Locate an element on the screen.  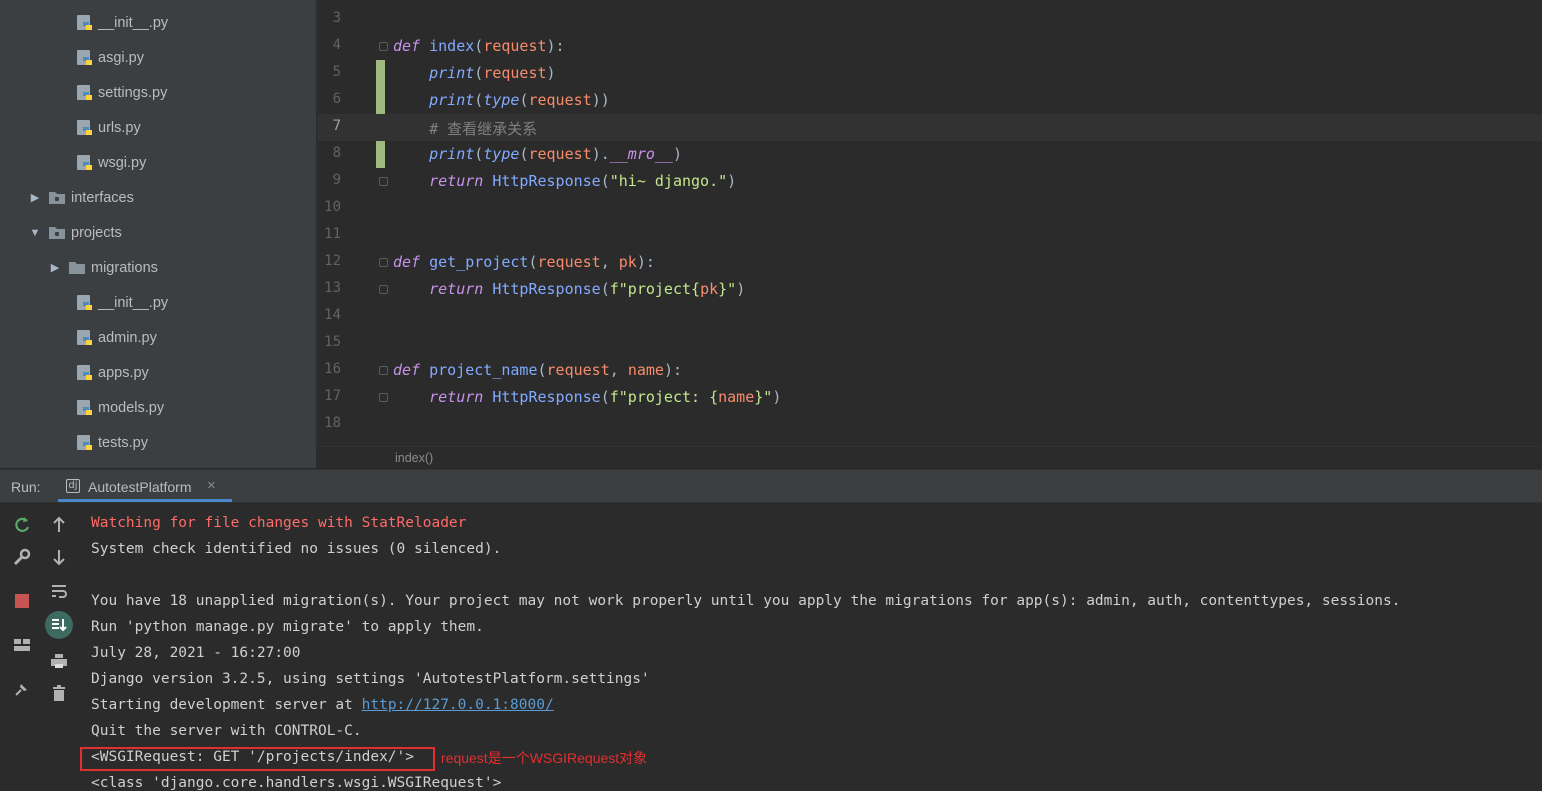
tree-item-label: projects is located at coordinates (96, 232).